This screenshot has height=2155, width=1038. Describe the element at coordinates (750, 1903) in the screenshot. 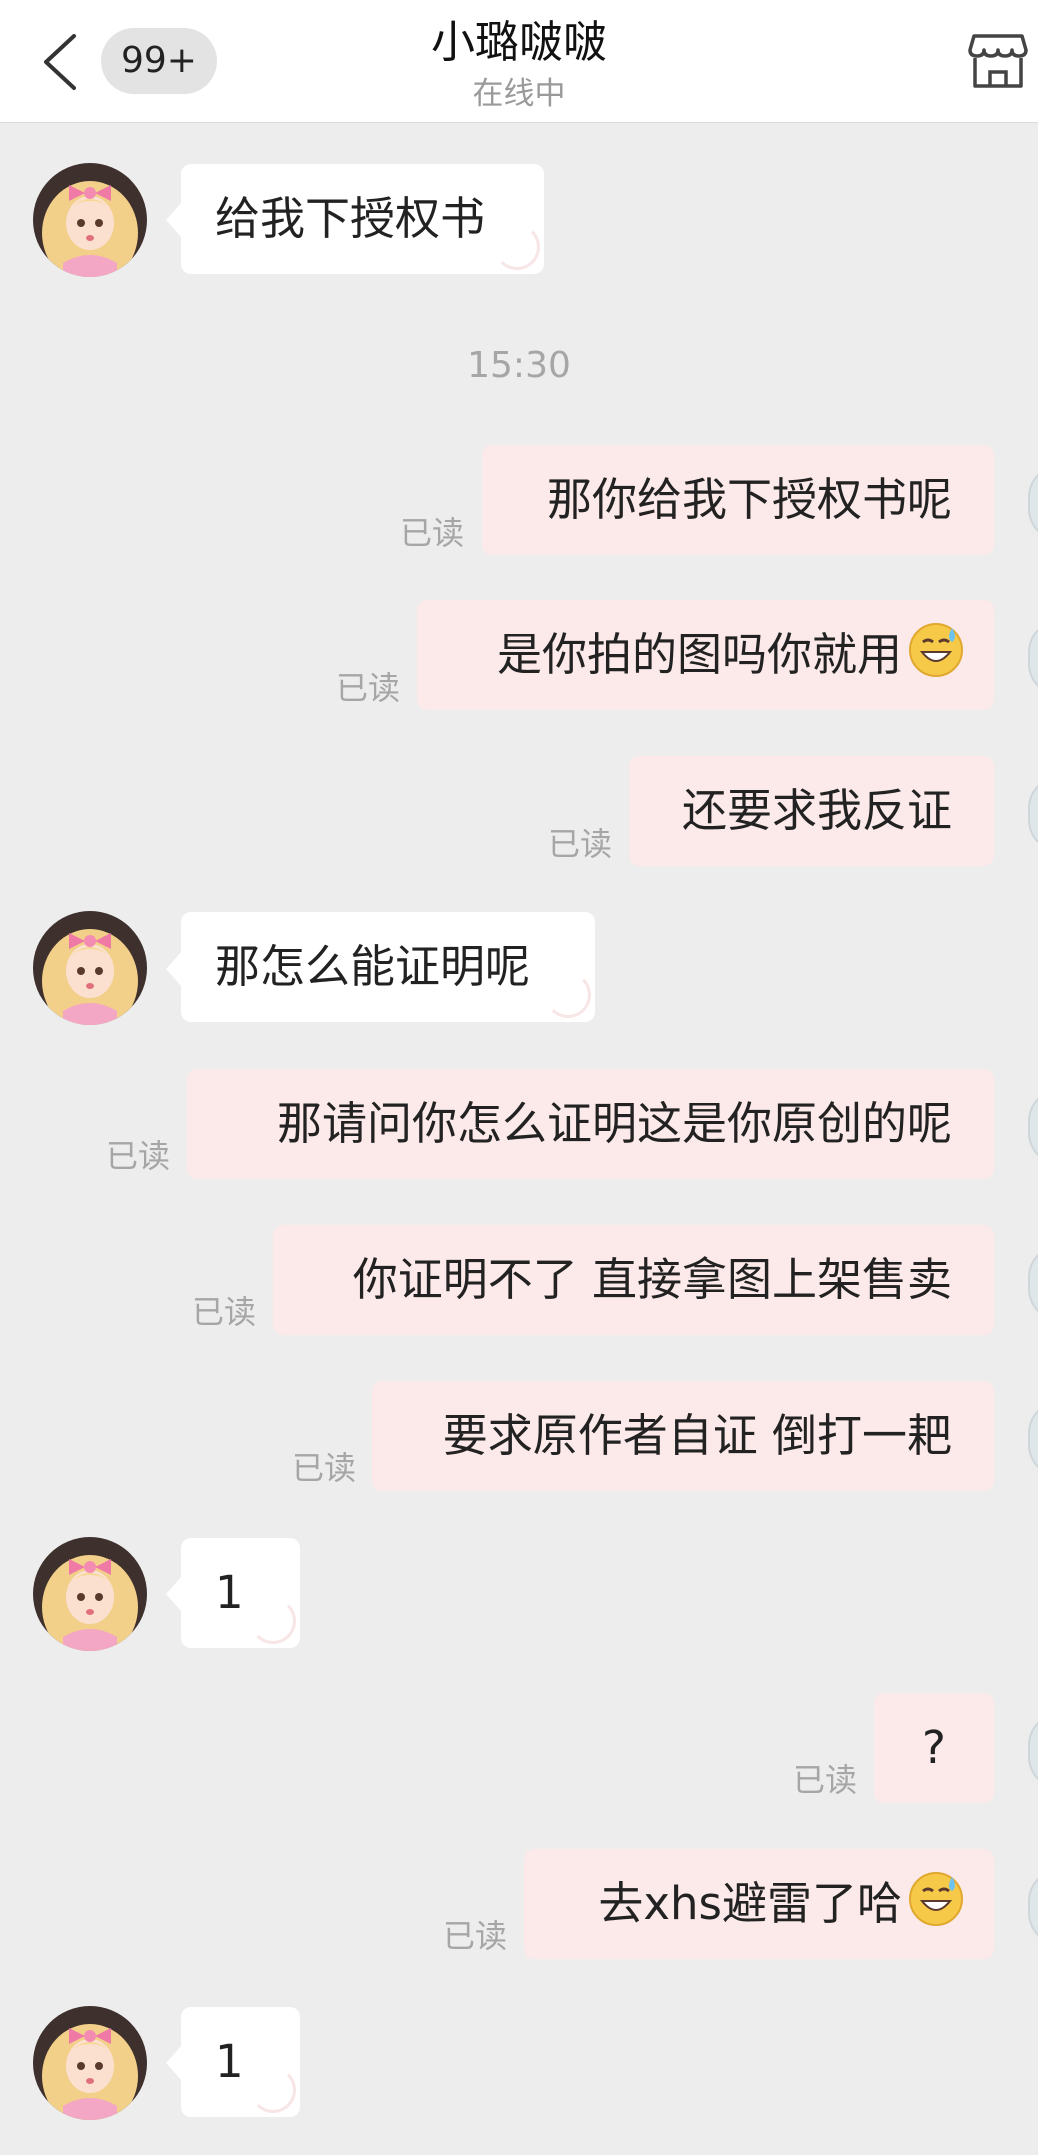

I see `message-text: 去xhs避雷了哈` at that location.